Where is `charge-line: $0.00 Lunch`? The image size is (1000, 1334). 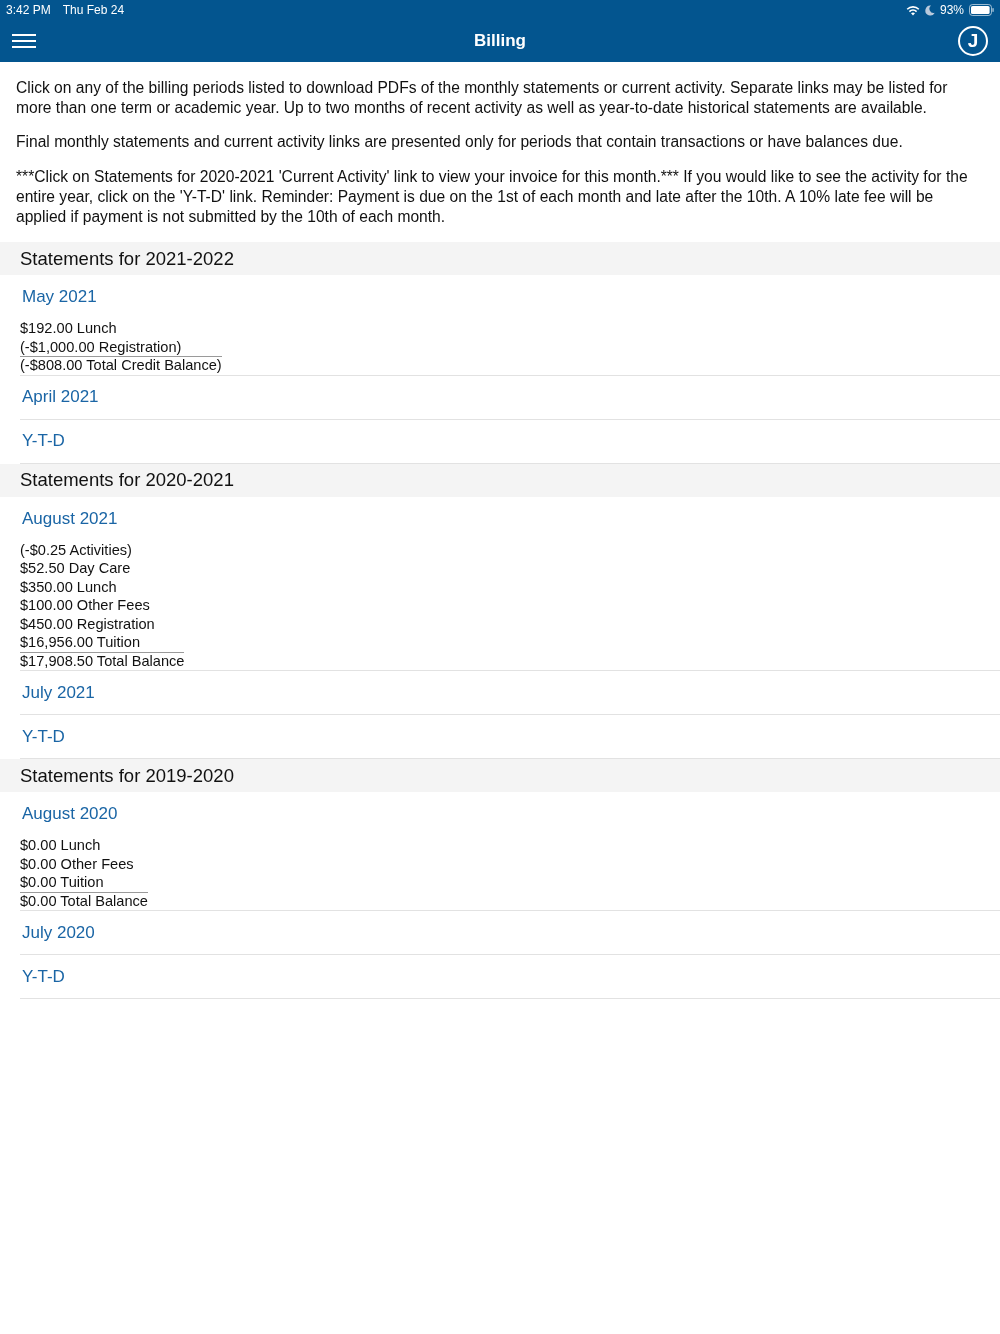
charge-line: $0.00 Lunch is located at coordinates (61, 845).